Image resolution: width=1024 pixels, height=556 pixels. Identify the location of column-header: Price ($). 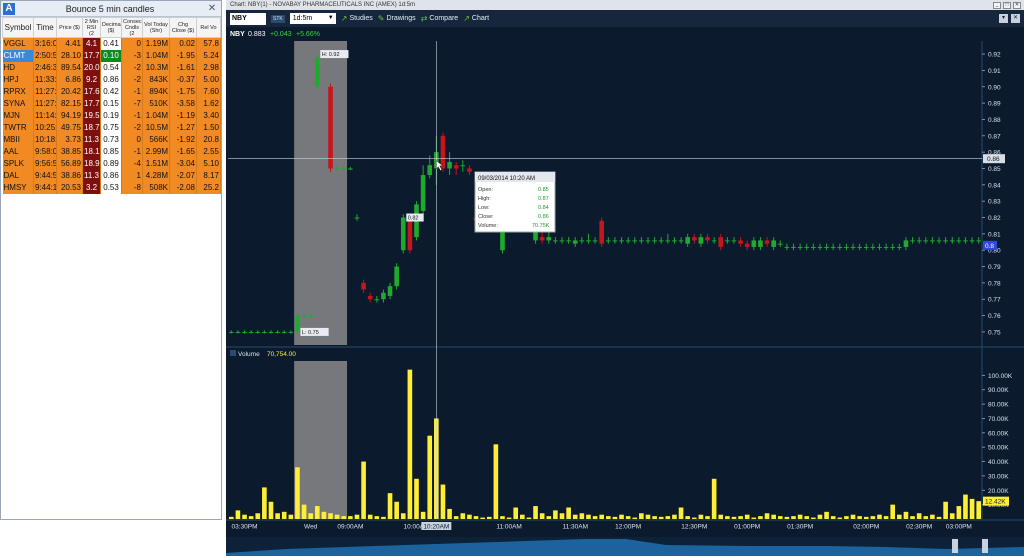
(69, 27).